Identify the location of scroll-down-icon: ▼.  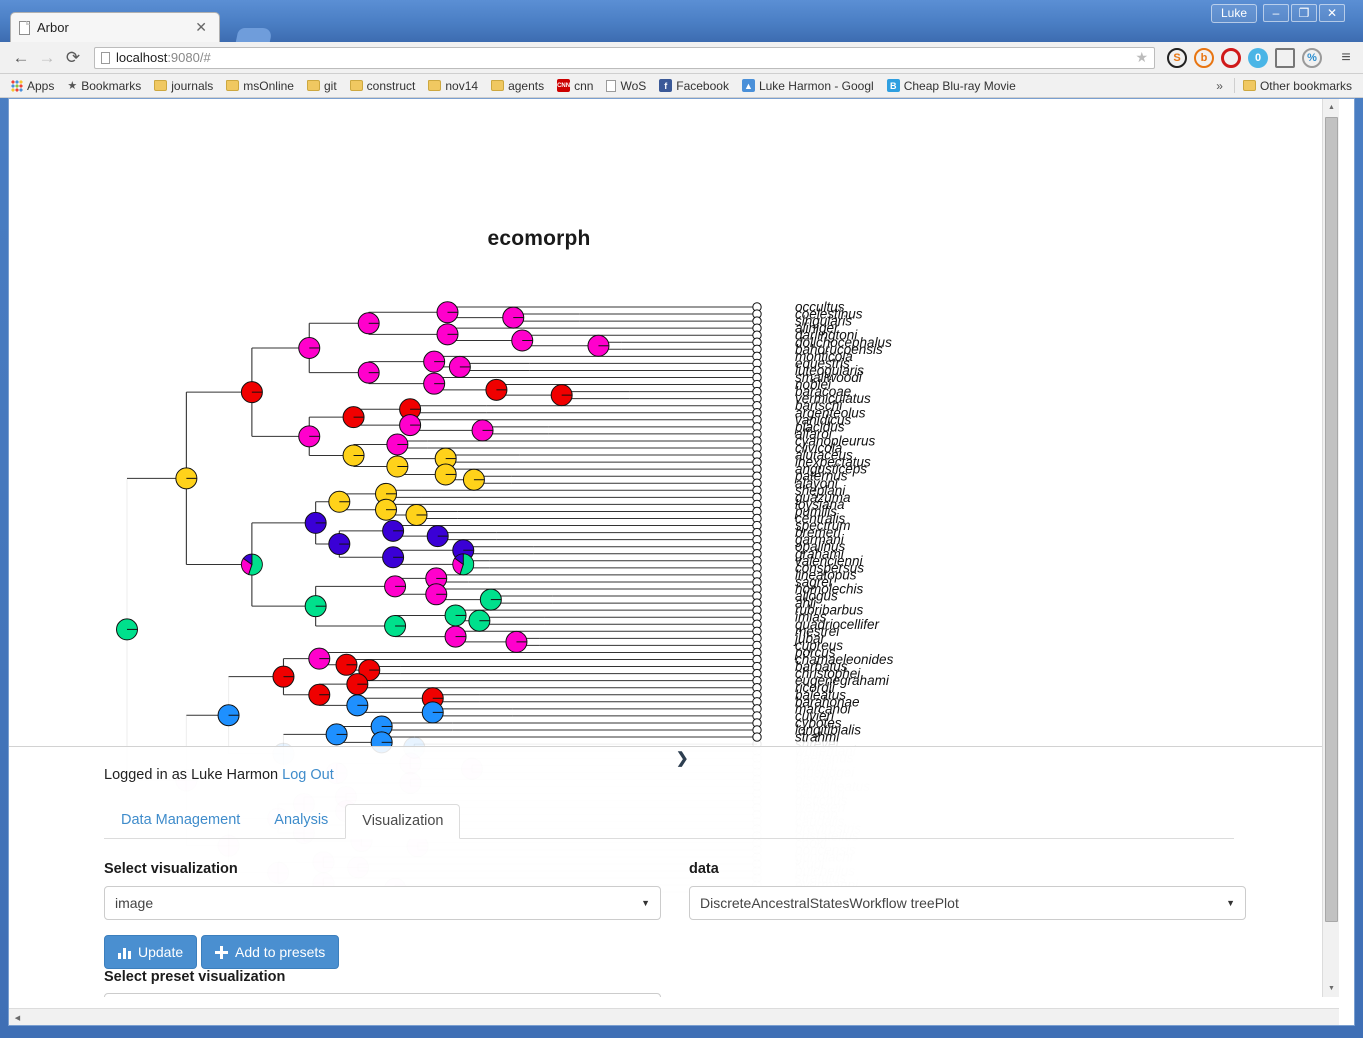
(1331, 988).